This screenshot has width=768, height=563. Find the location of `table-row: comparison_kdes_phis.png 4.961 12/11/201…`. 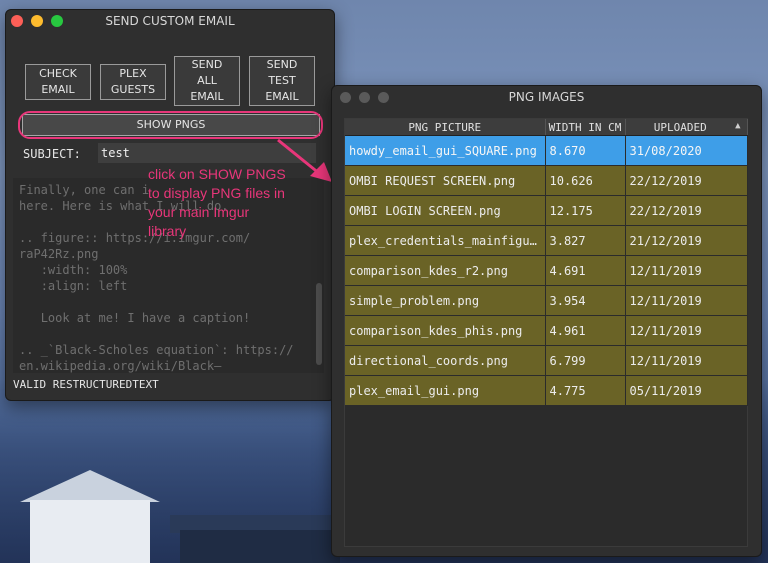

table-row: comparison_kdes_phis.png 4.961 12/11/201… is located at coordinates (546, 330).